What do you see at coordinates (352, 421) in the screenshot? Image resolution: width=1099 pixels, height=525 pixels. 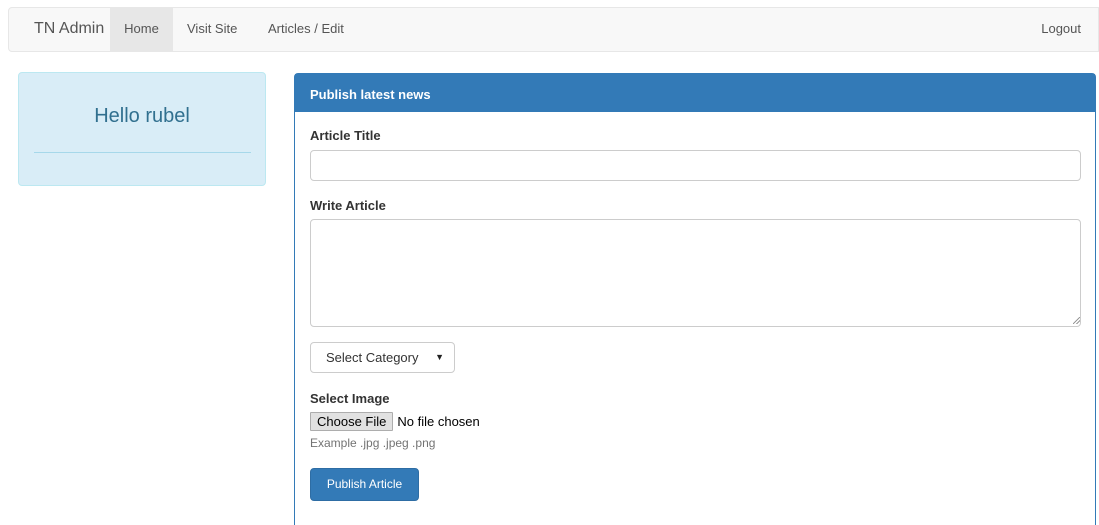 I see `choose-file-button: Choose File` at bounding box center [352, 421].